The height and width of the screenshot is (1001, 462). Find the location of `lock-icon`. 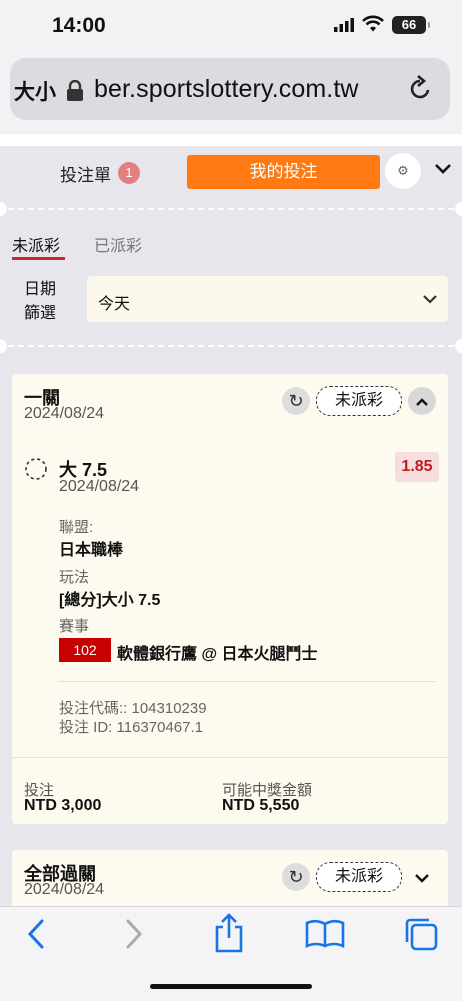

lock-icon is located at coordinates (75, 90).